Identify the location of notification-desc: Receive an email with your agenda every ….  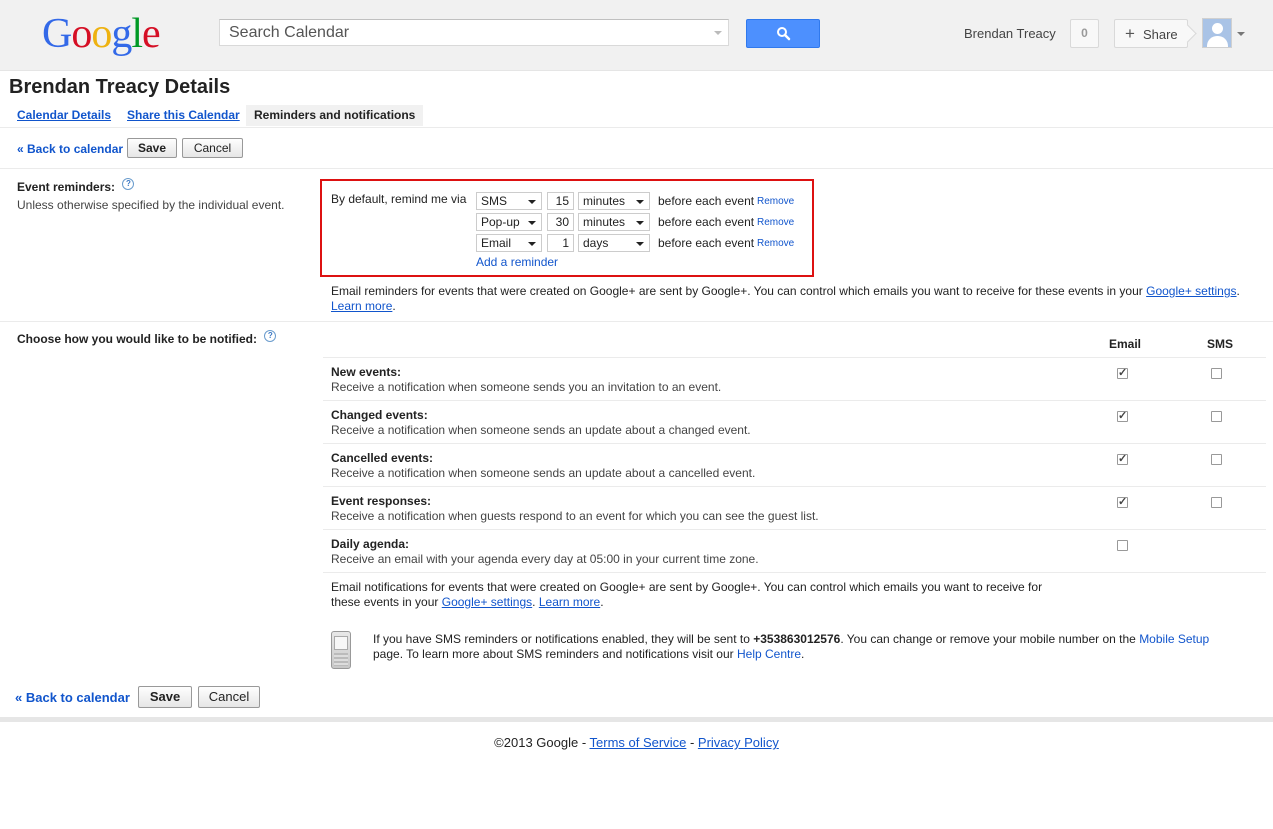
(545, 559).